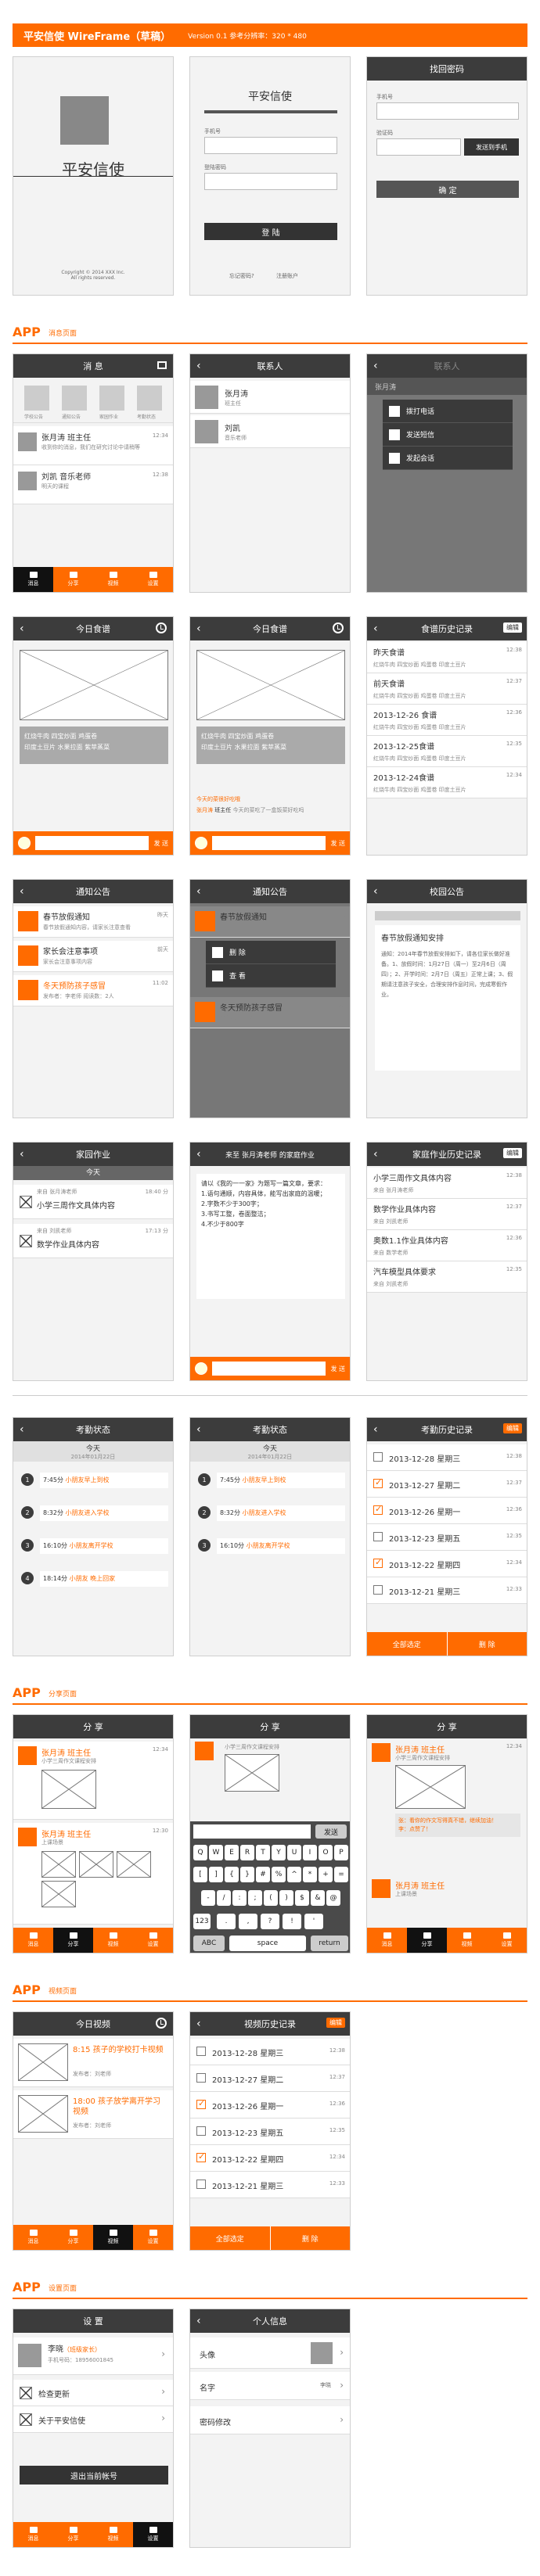 Image resolution: width=540 pixels, height=2576 pixels. I want to click on list-item: 小学三周作文具体内容 来自 张月涛老师 12:38, so click(447, 1183).